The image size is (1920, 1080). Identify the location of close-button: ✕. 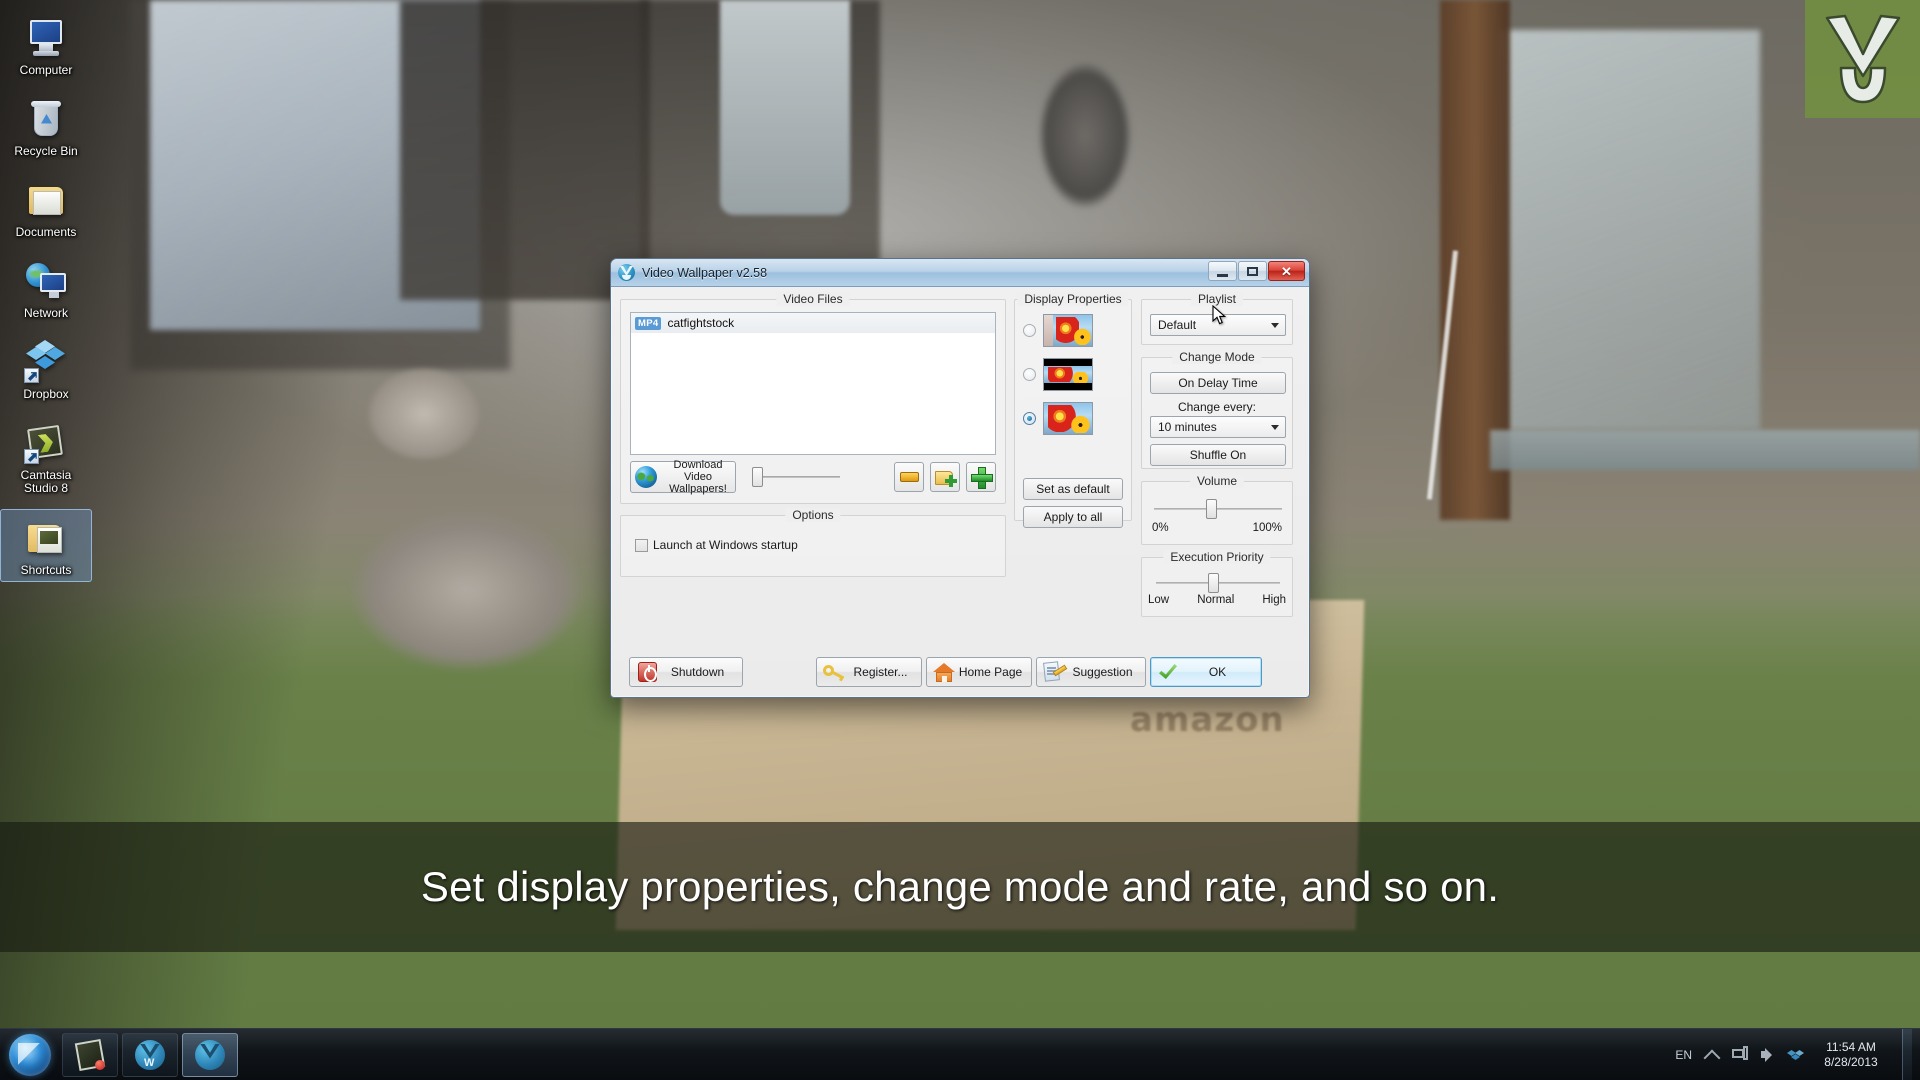
(1286, 271).